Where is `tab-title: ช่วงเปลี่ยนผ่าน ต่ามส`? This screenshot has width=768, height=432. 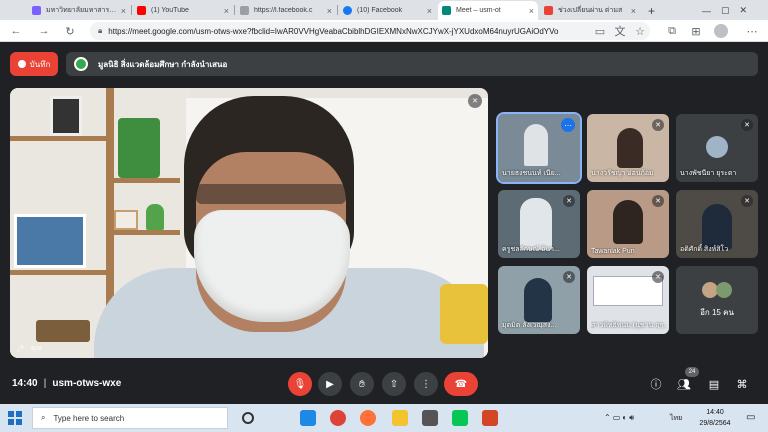
tab-title: ช่วงเปลี่ยนผ่าน ต่ามส is located at coordinates (590, 10).